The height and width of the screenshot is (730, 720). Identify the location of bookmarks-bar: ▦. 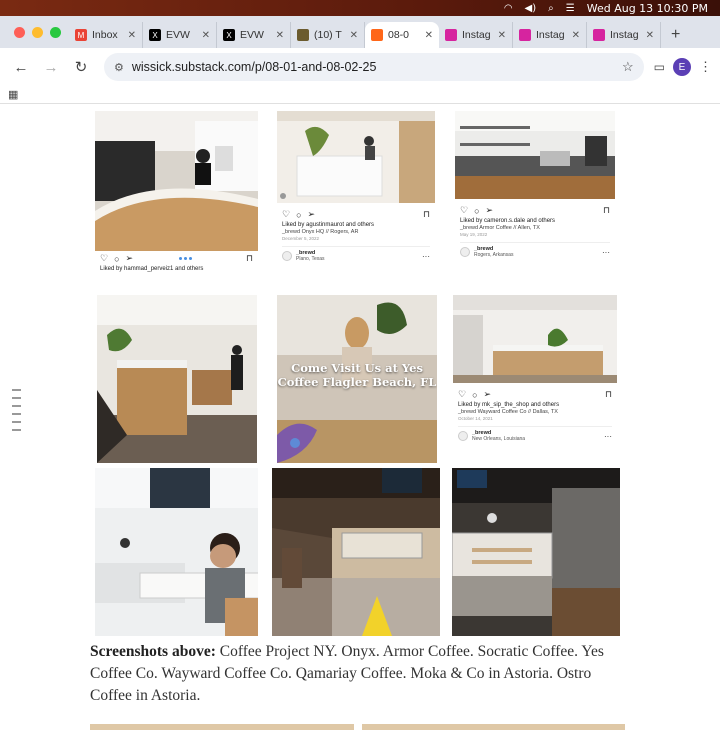
(360, 95).